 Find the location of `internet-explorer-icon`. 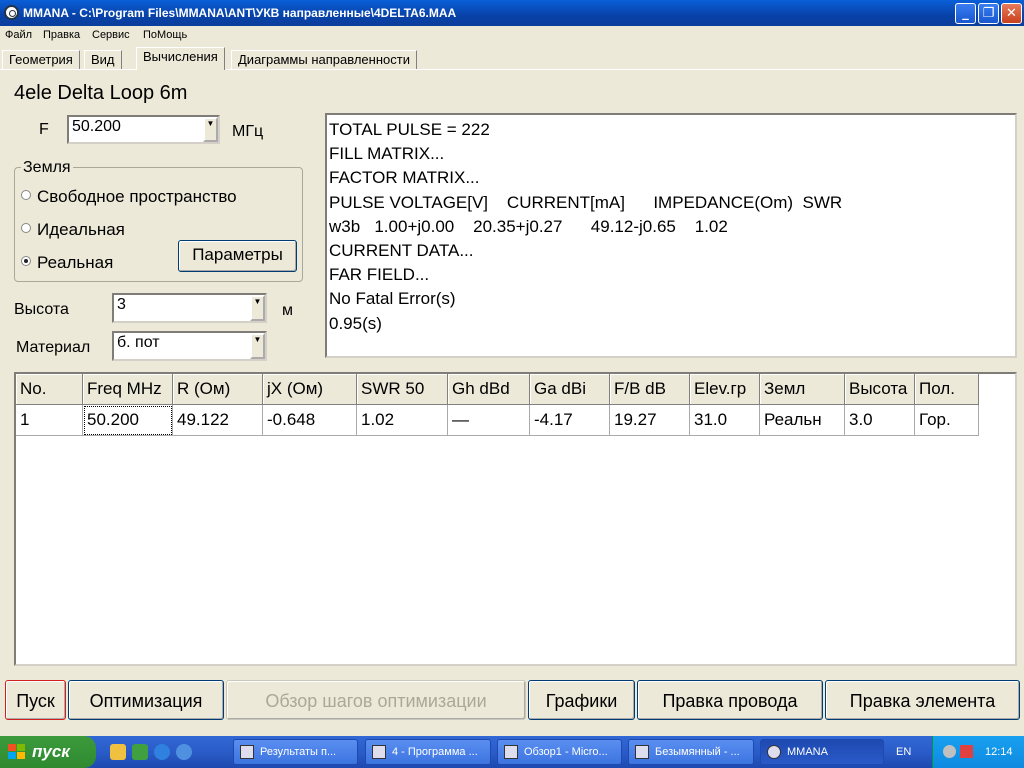

internet-explorer-icon is located at coordinates (162, 752).